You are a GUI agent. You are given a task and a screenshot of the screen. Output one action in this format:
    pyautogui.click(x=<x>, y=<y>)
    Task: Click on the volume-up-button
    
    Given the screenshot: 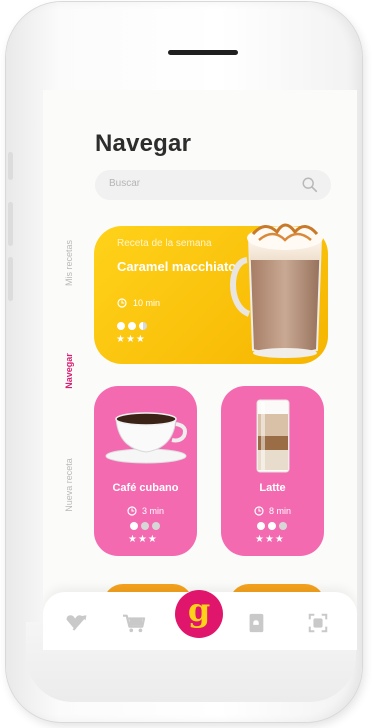 What is the action you would take?
    pyautogui.click(x=10, y=224)
    